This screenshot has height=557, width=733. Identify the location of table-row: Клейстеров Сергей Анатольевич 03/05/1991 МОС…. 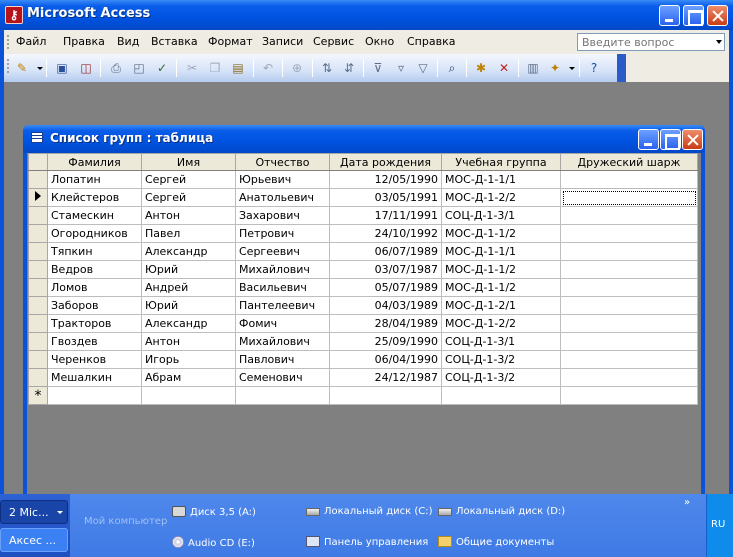
(363, 197).